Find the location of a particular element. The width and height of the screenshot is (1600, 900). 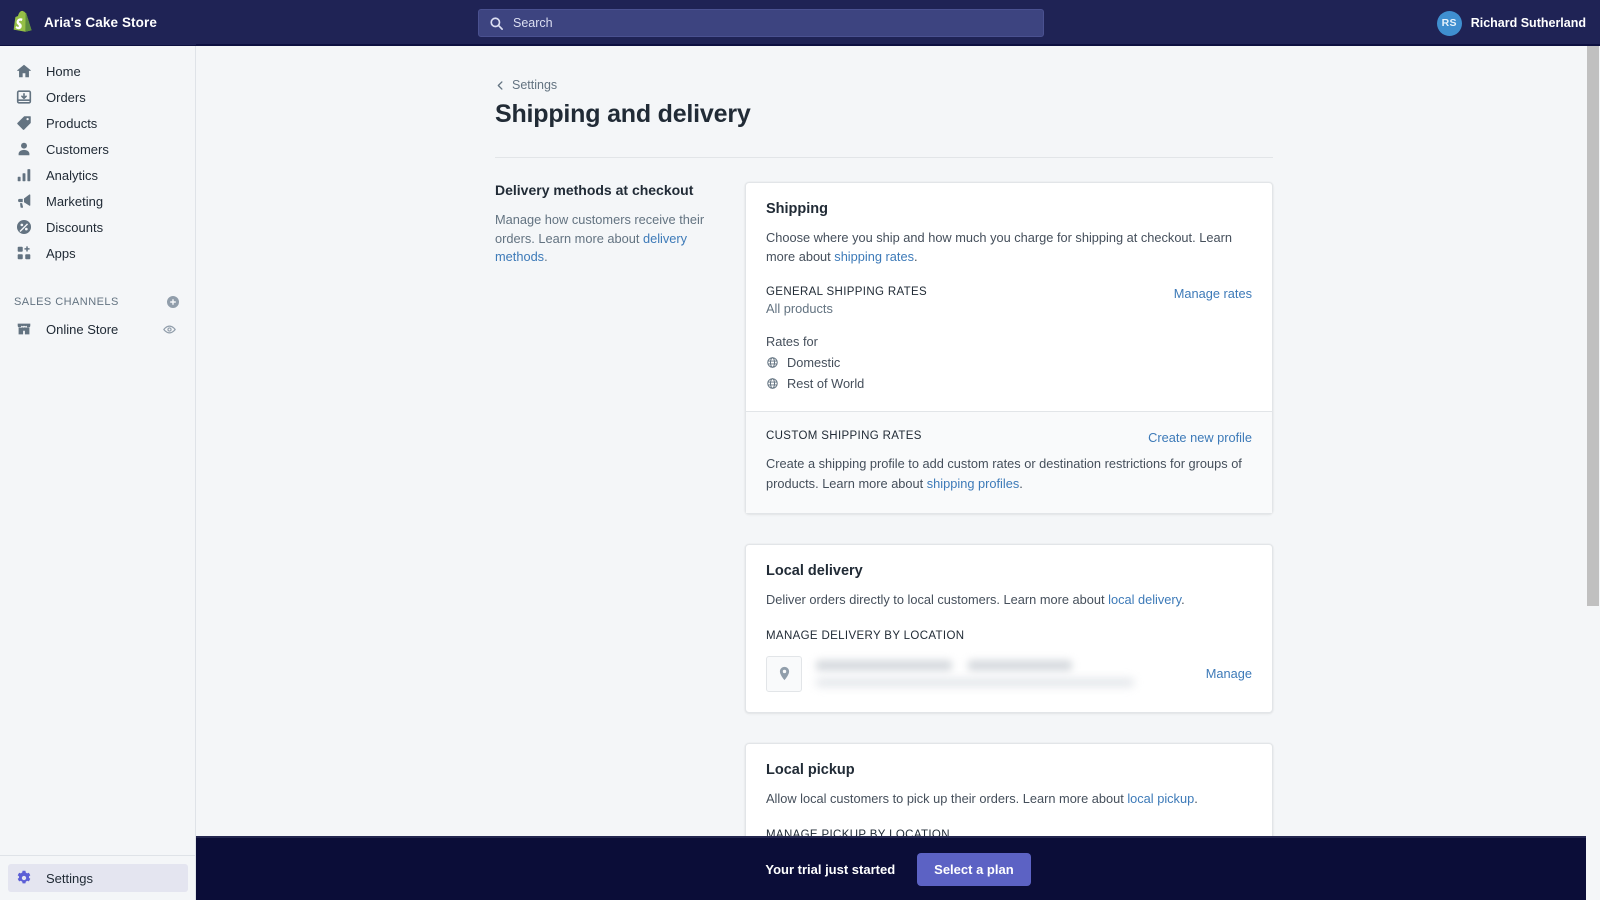

local-delivery-link: local delivery is located at coordinates (1144, 599).